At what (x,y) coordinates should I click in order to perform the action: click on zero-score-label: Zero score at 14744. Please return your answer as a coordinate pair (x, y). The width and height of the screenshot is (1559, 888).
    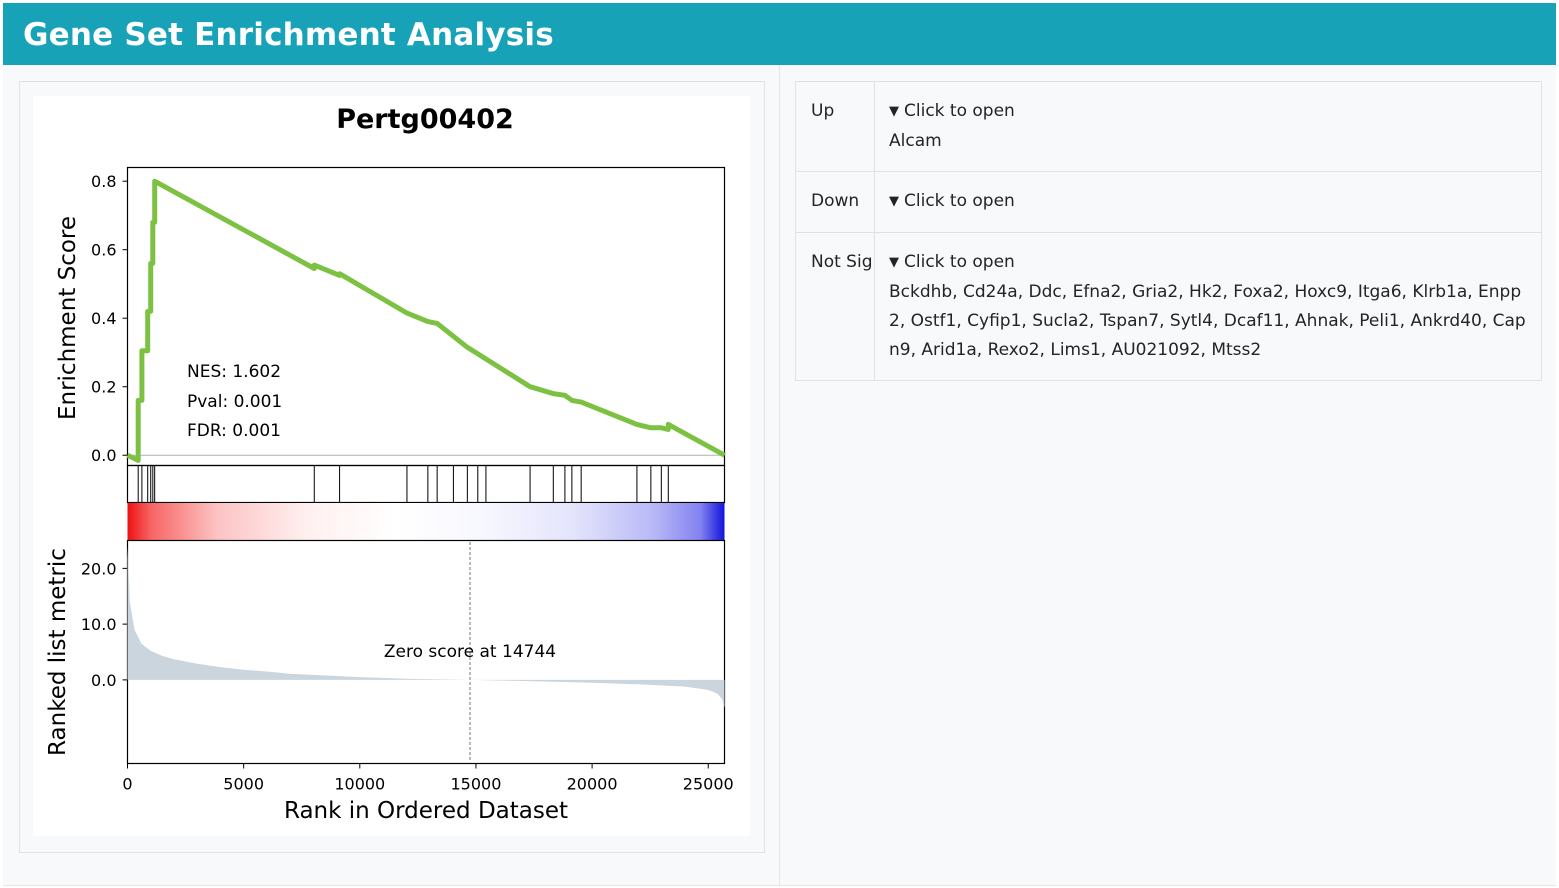
    Looking at the image, I should click on (470, 652).